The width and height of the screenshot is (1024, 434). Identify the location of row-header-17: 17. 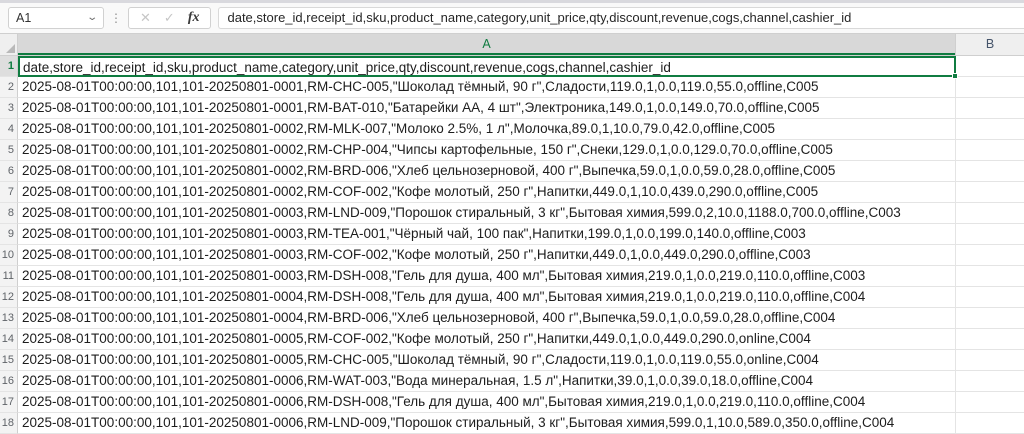
(9, 402).